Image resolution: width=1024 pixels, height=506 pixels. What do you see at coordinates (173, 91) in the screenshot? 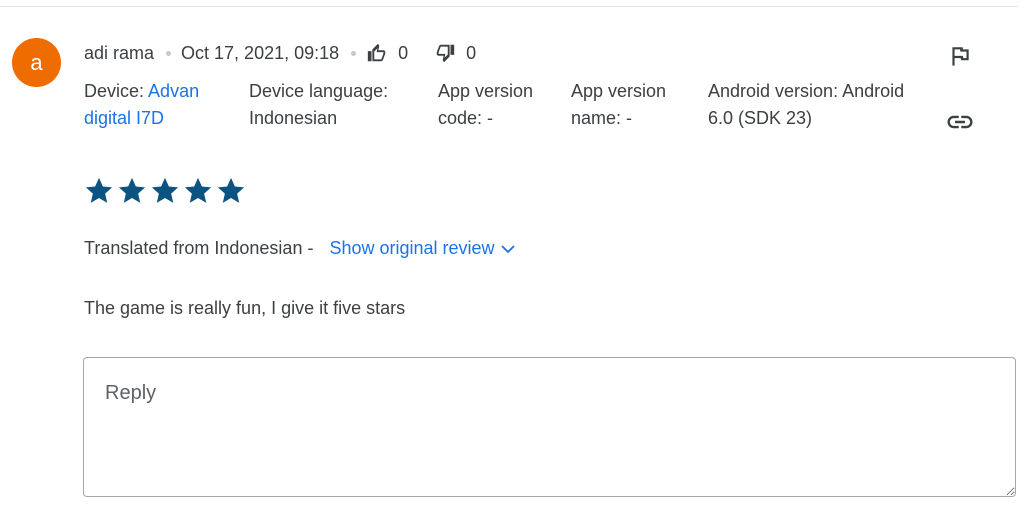
I see `device-link: Advan` at bounding box center [173, 91].